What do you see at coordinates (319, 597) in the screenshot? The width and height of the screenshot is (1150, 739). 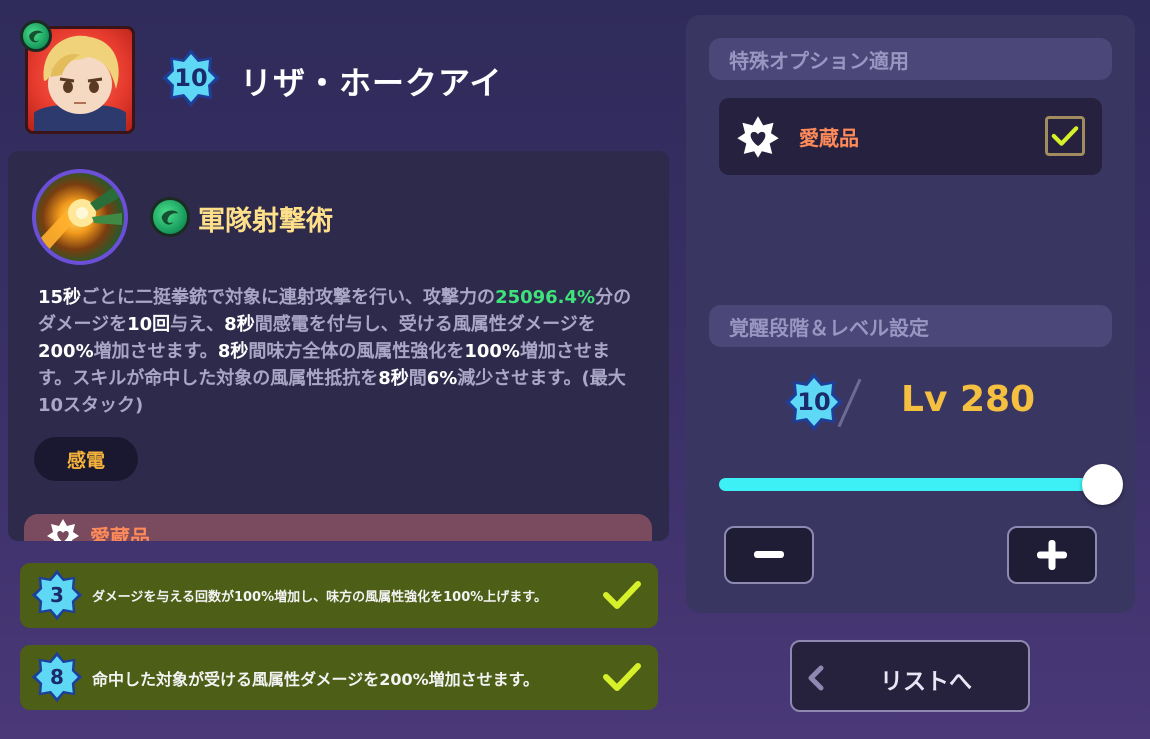 I see `bonus-text: ダメージを与える回数が100%増加し、味方の風属性強化を100%上げます。` at bounding box center [319, 597].